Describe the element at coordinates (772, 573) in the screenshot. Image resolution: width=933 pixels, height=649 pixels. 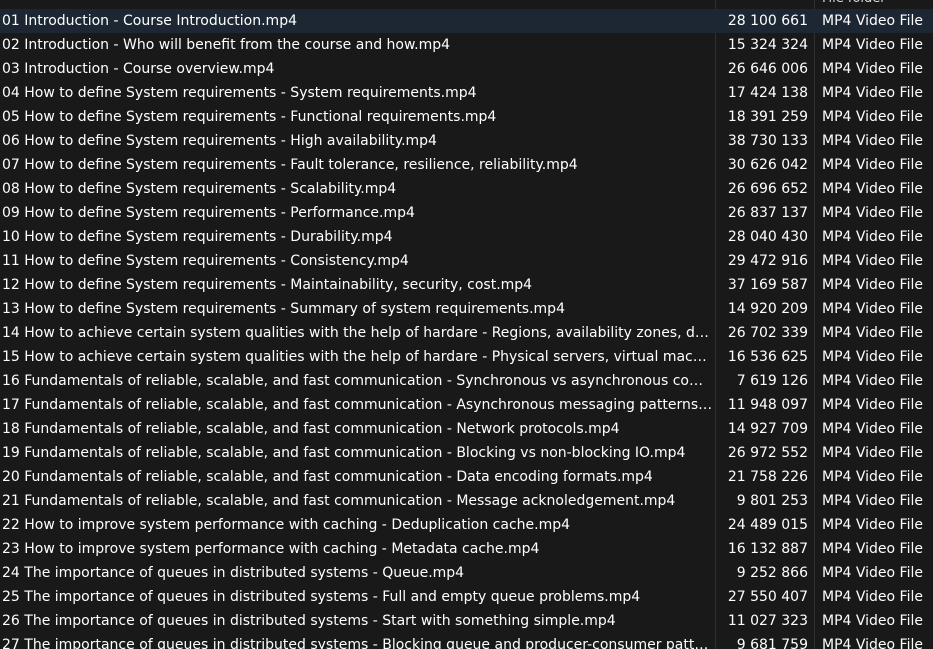
I see `file-size: 9 252 866` at that location.